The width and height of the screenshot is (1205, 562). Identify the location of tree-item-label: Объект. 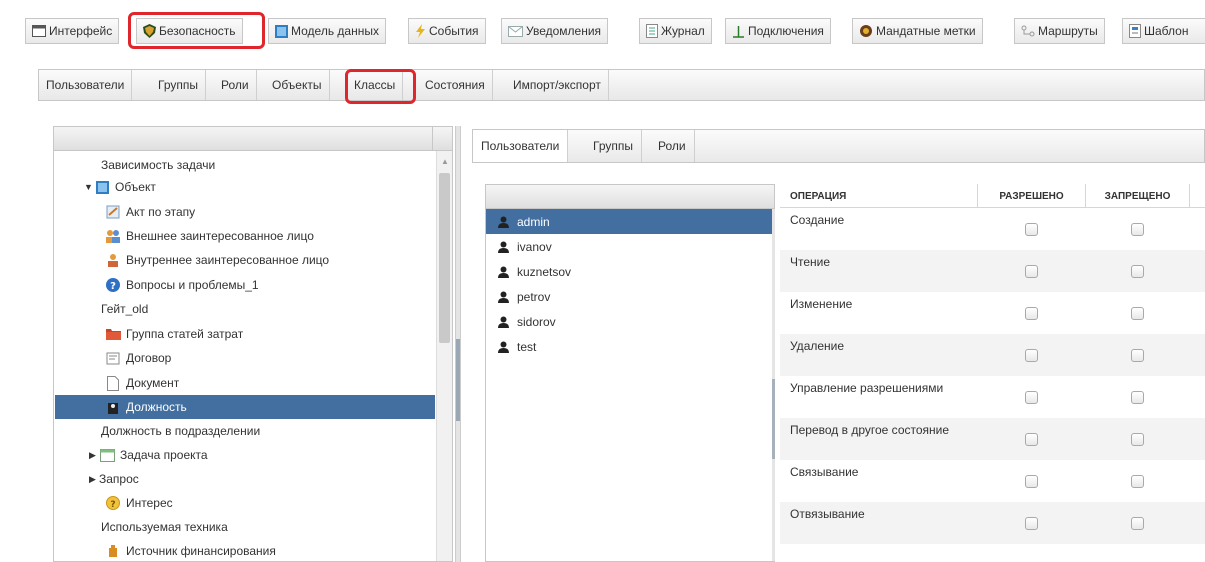
(135, 187).